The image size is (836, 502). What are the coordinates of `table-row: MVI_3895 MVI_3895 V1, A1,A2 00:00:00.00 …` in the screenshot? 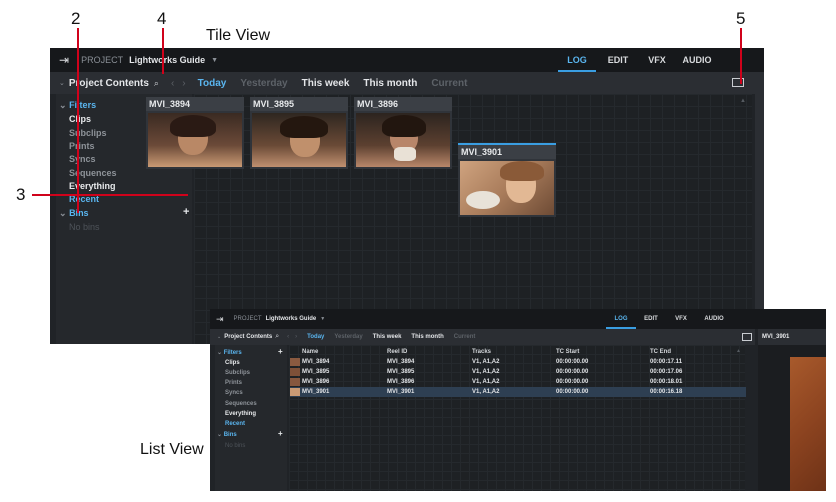 It's located at (518, 372).